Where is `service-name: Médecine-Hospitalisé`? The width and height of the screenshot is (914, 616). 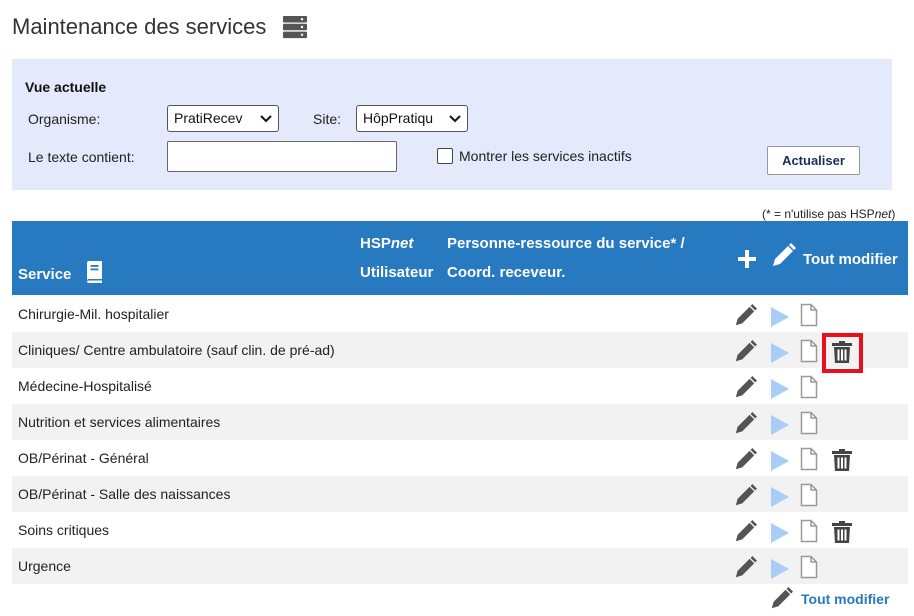 service-name: Médecine-Hospitalisé is located at coordinates (85, 386).